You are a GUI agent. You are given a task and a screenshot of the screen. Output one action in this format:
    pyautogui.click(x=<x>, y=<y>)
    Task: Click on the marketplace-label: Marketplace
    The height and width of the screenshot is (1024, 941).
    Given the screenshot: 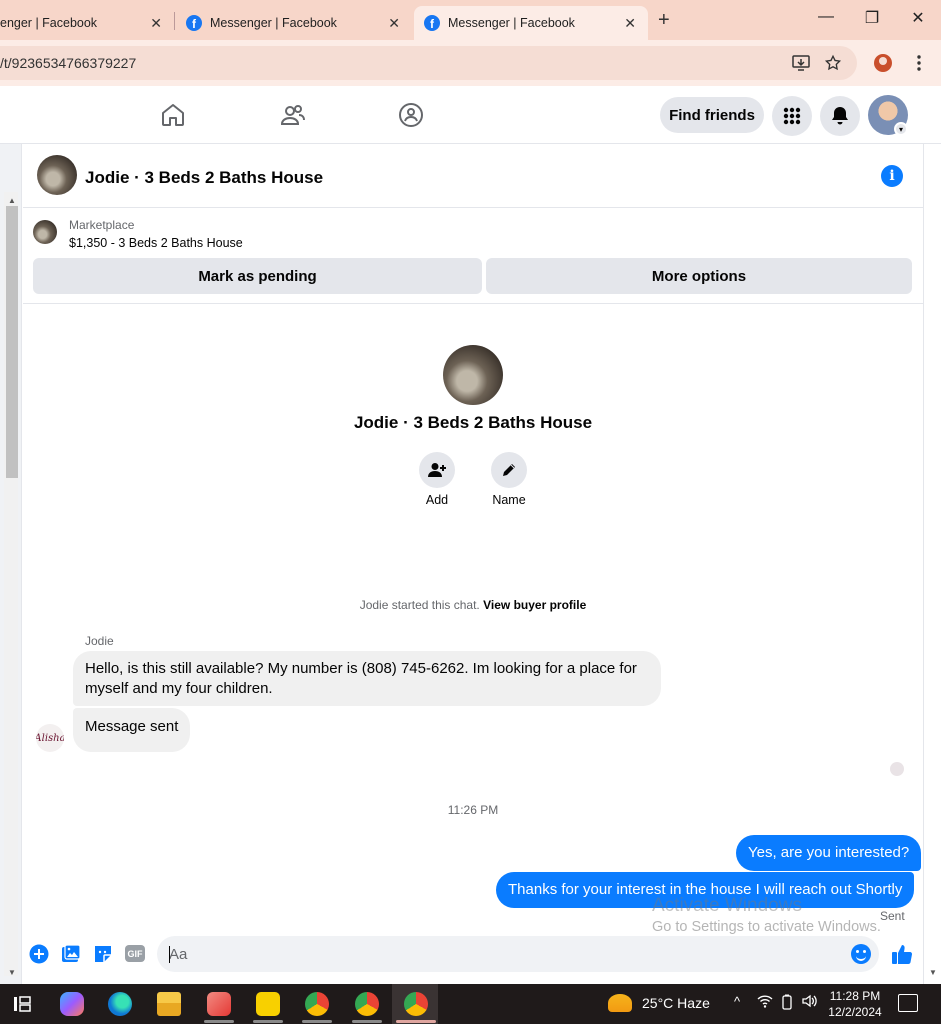 What is the action you would take?
    pyautogui.click(x=102, y=225)
    